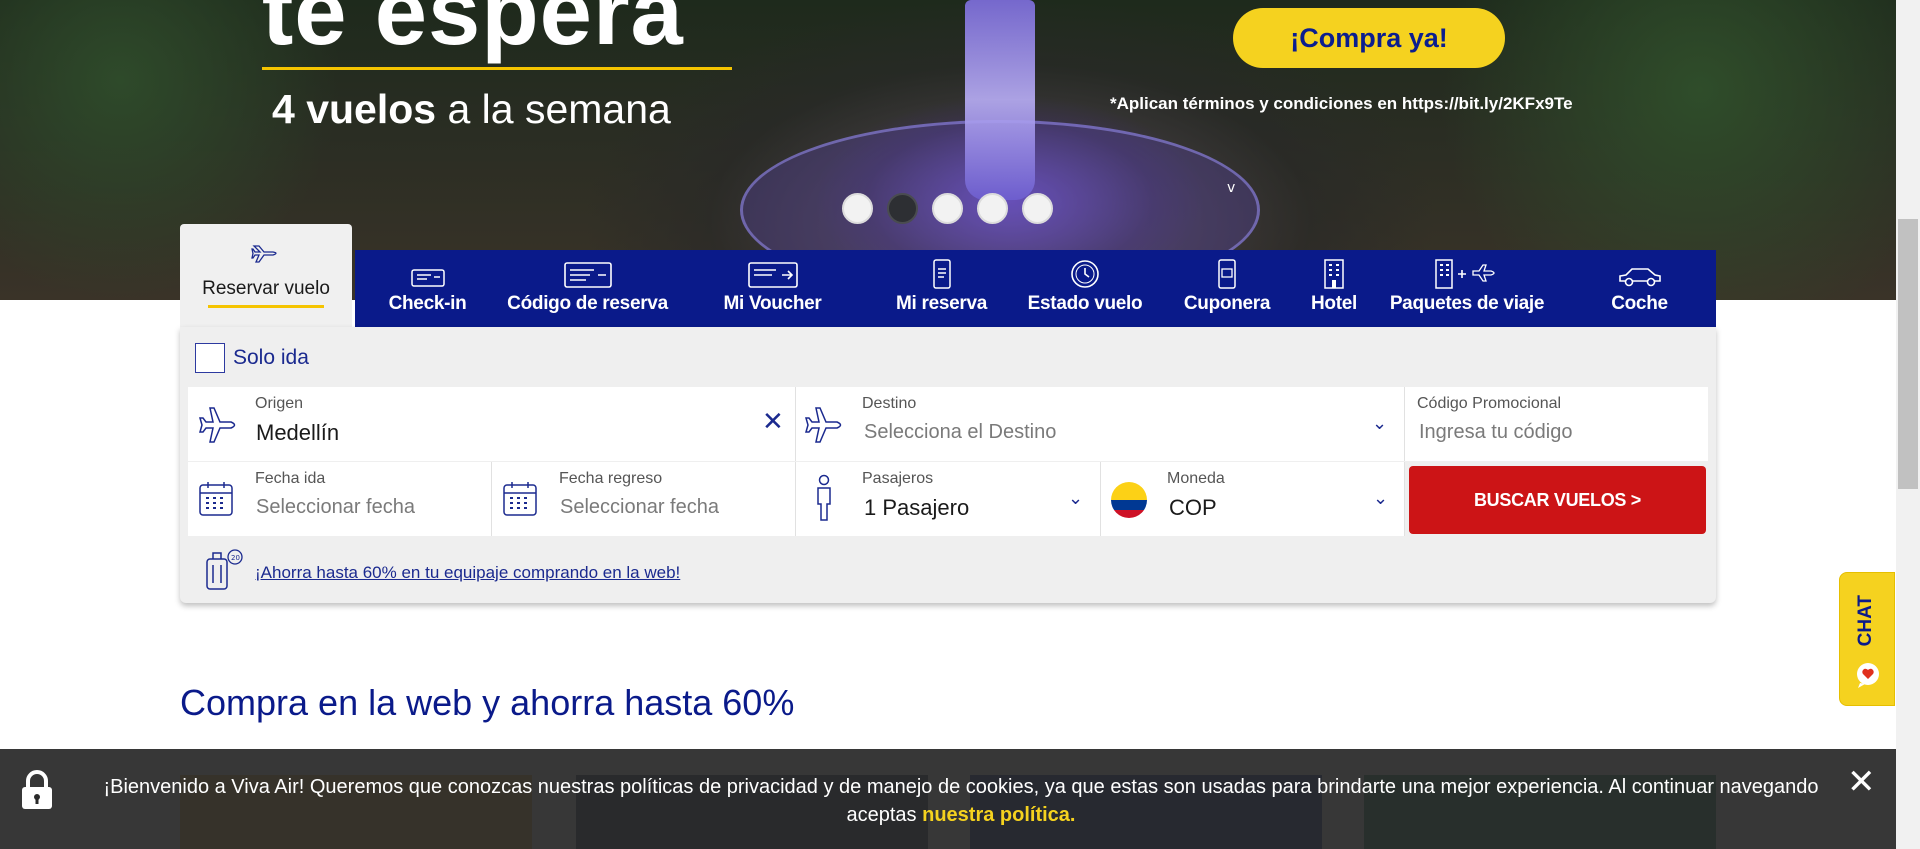 The image size is (1920, 849). What do you see at coordinates (1640, 274) in the screenshot?
I see `car-icon` at bounding box center [1640, 274].